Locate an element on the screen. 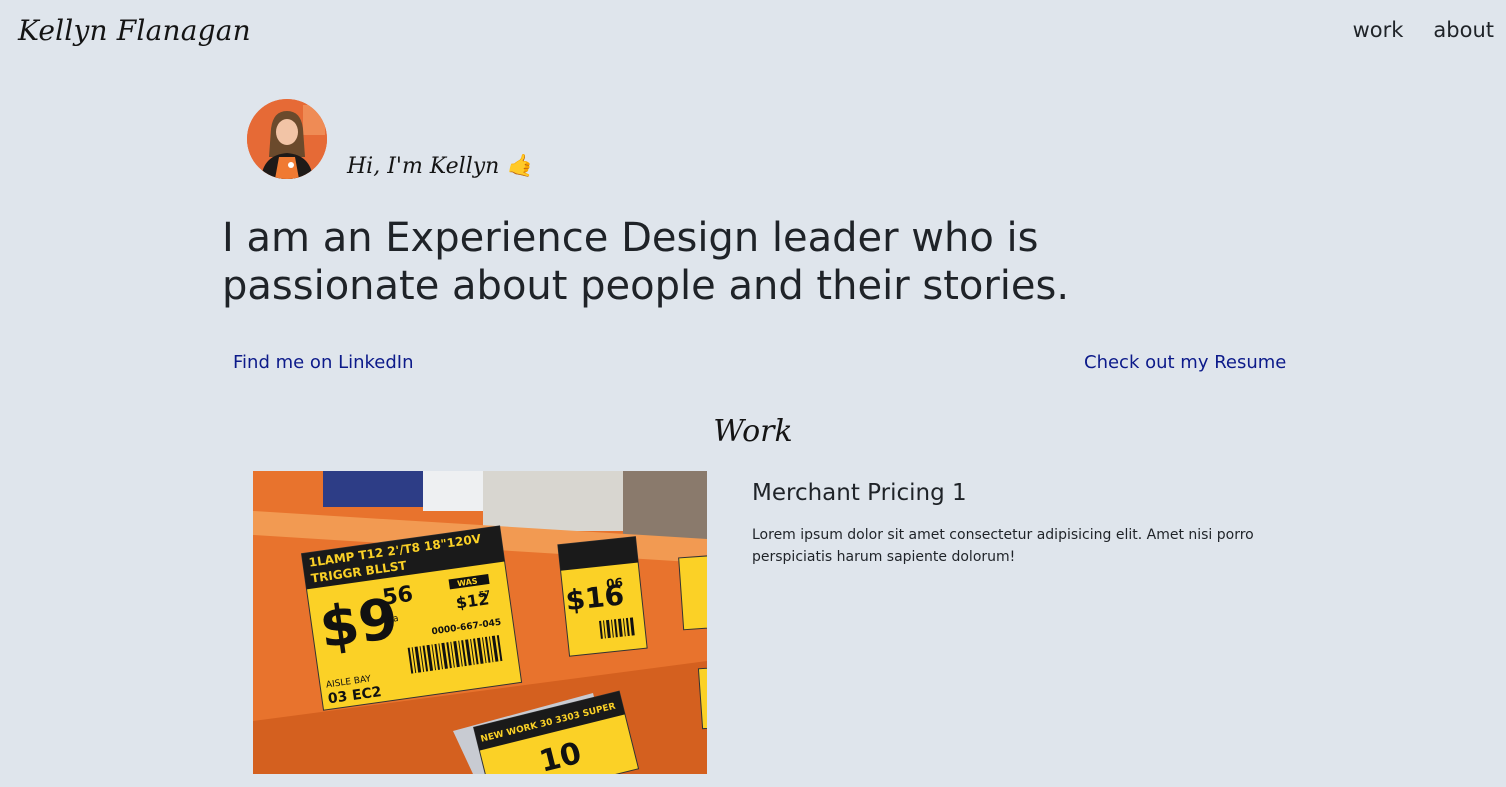  avatar-portrait is located at coordinates (287, 139).